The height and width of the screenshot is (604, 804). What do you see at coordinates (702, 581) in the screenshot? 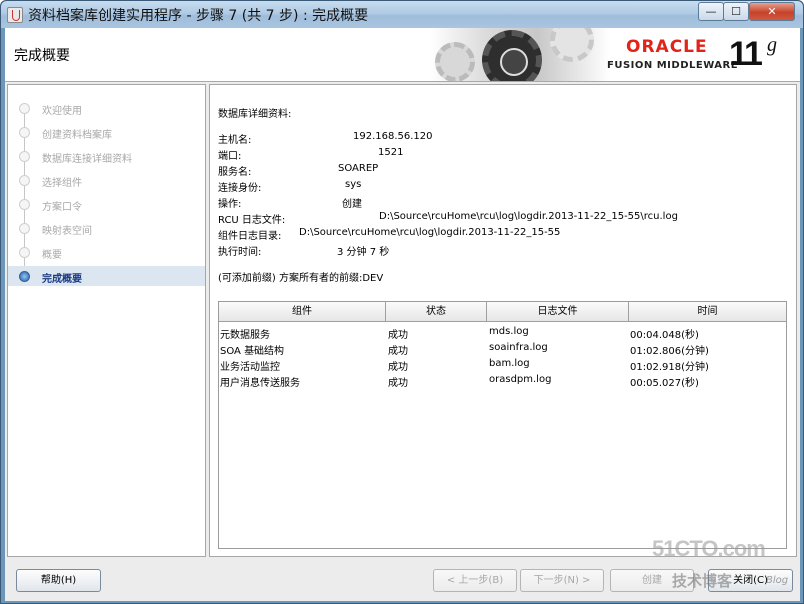
I see `watermark-tagline: 技术博客` at bounding box center [702, 581].